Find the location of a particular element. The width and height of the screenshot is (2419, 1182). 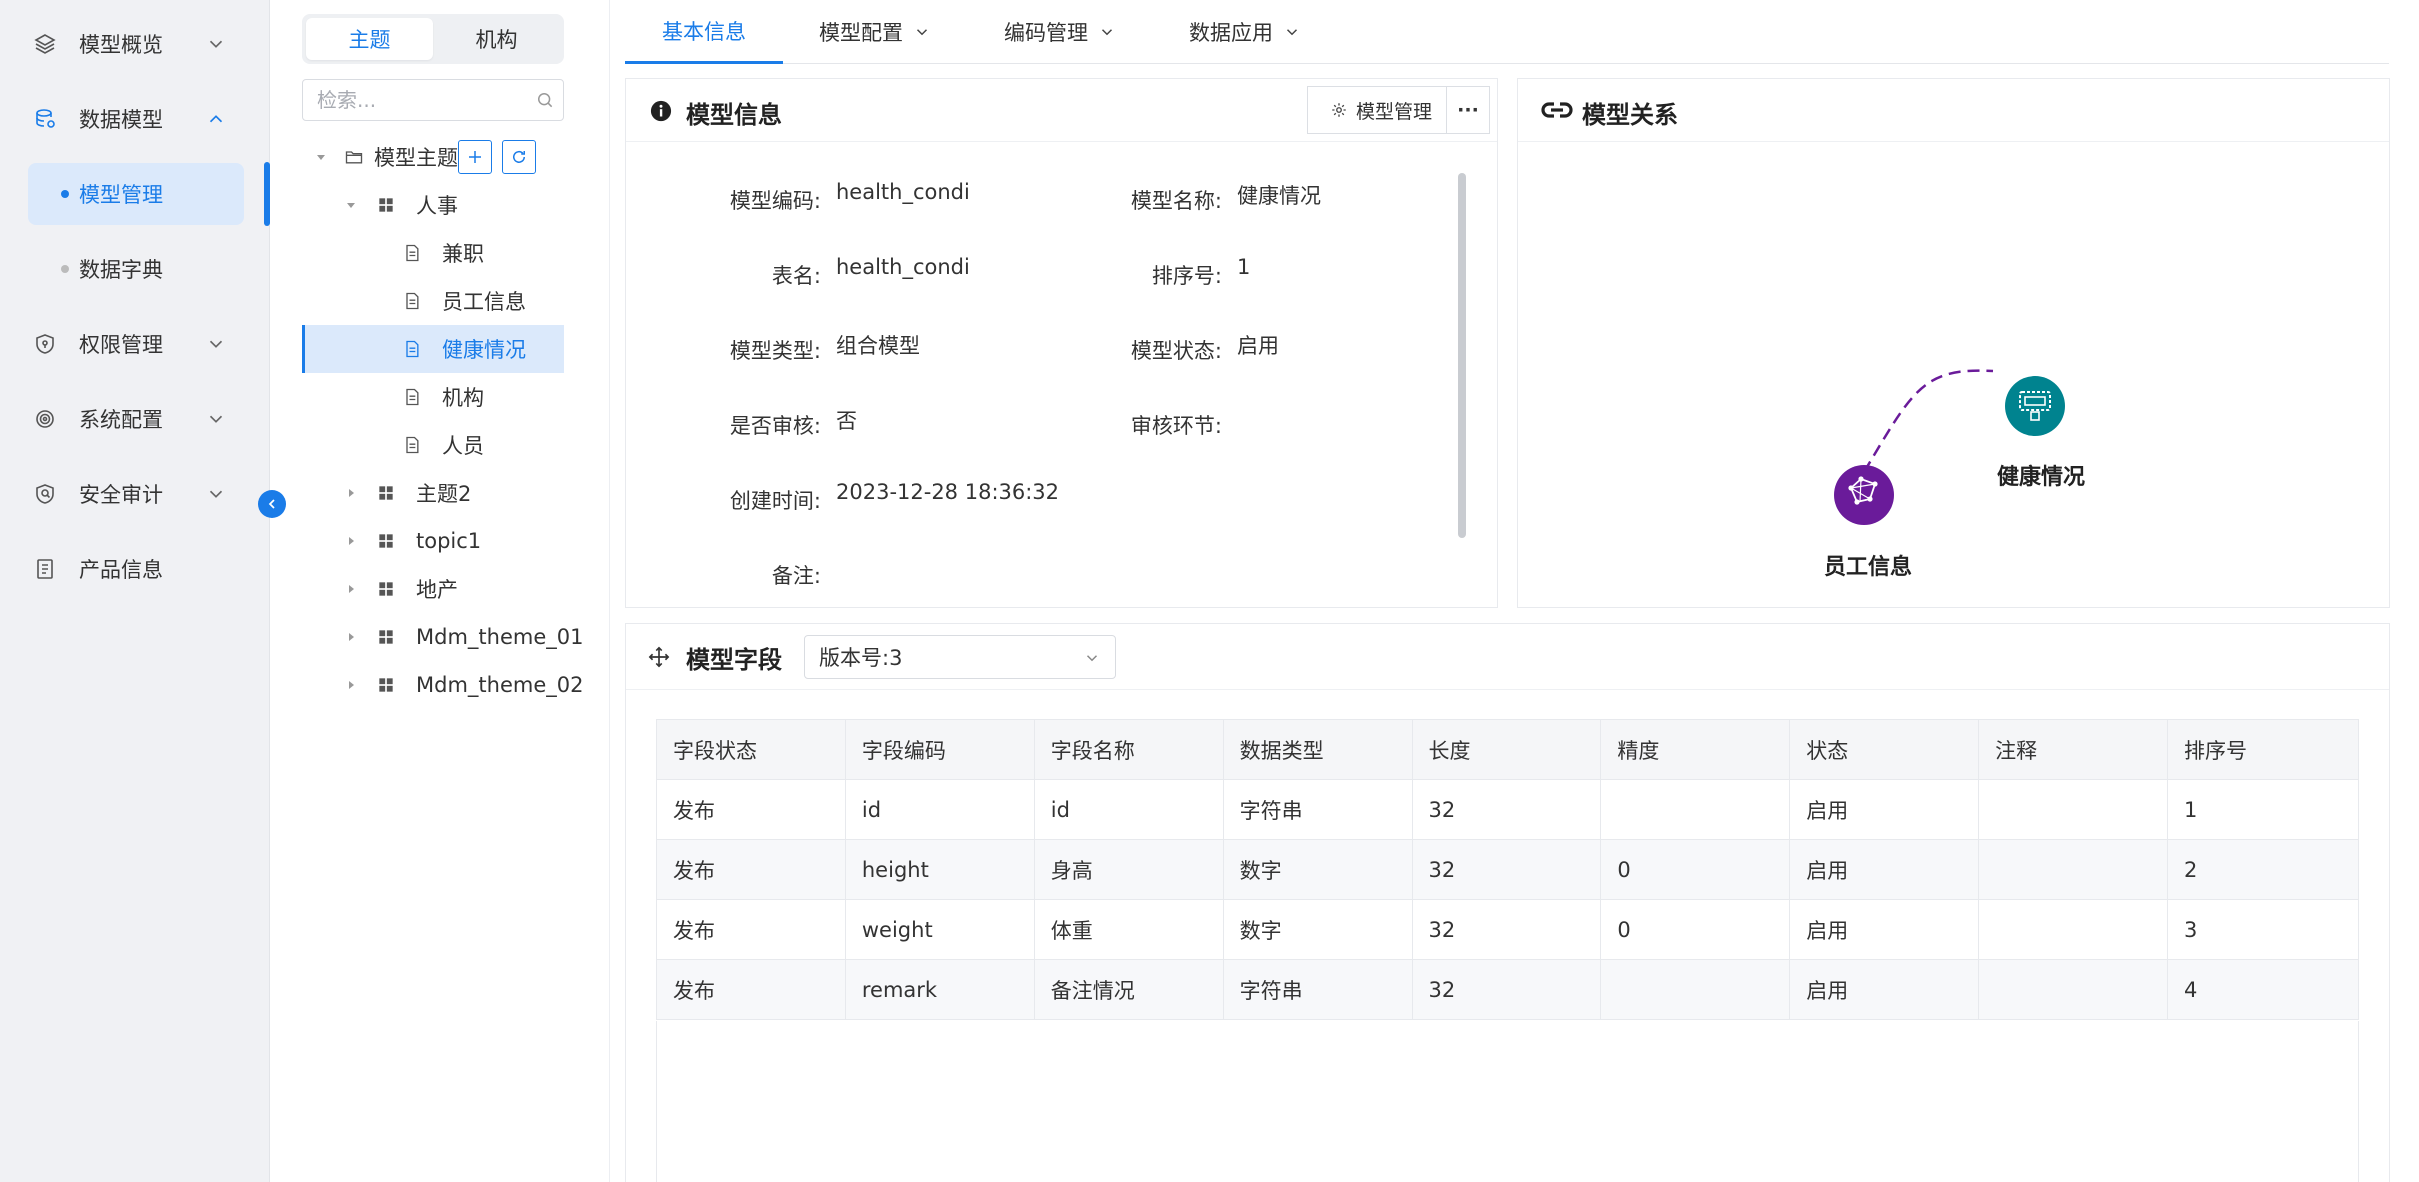

table-header-row: 字段状态 字段编码 字段名称 数据类型 长度 精度 状态 注释 排序号 is located at coordinates (1507, 749).